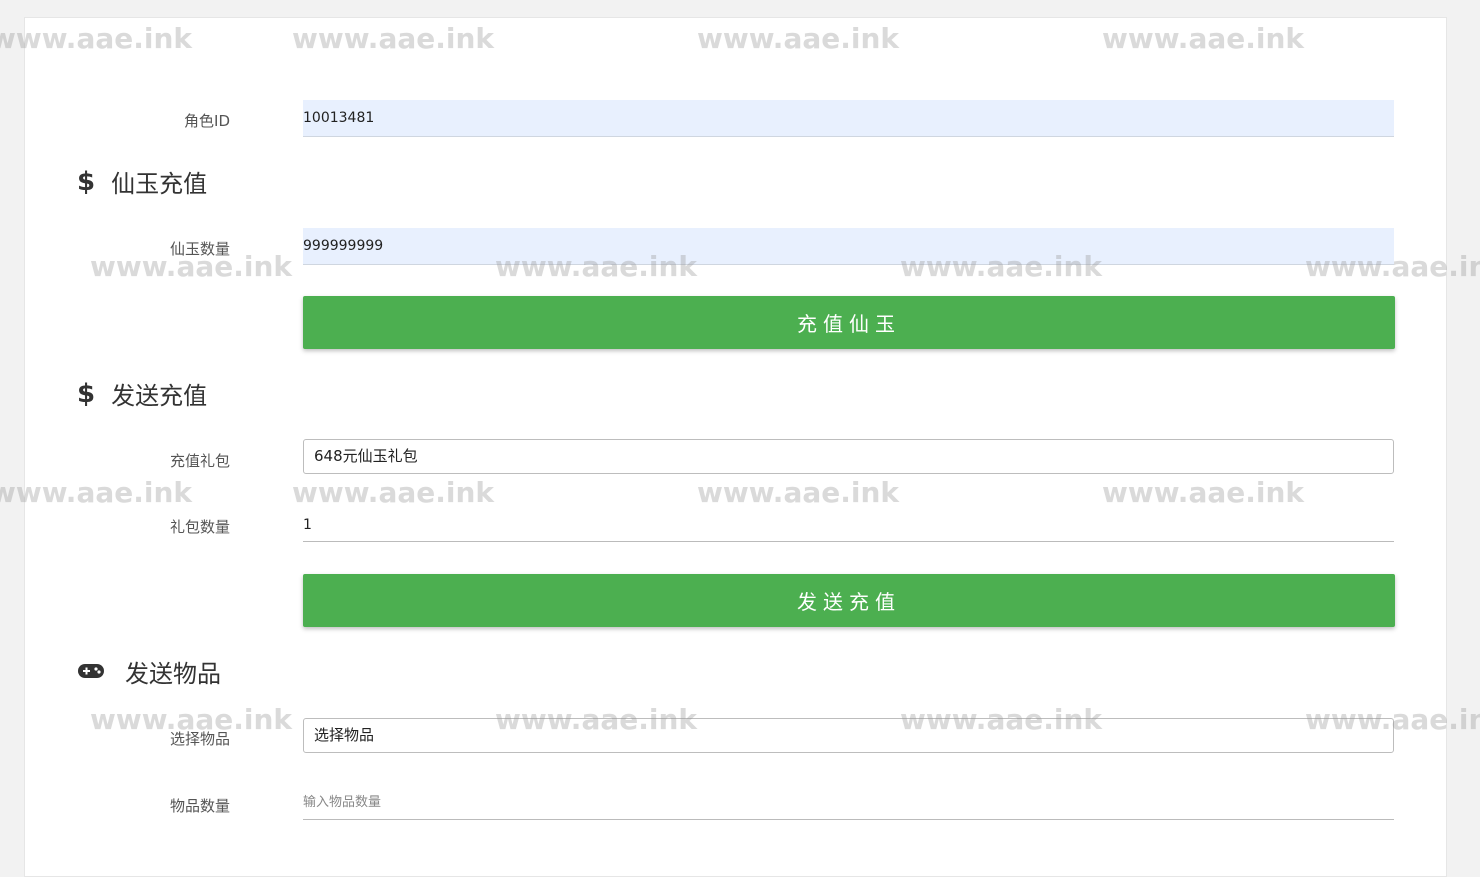  Describe the element at coordinates (342, 802) in the screenshot. I see `item-quantity-placeholder: 输入物品数量` at that location.